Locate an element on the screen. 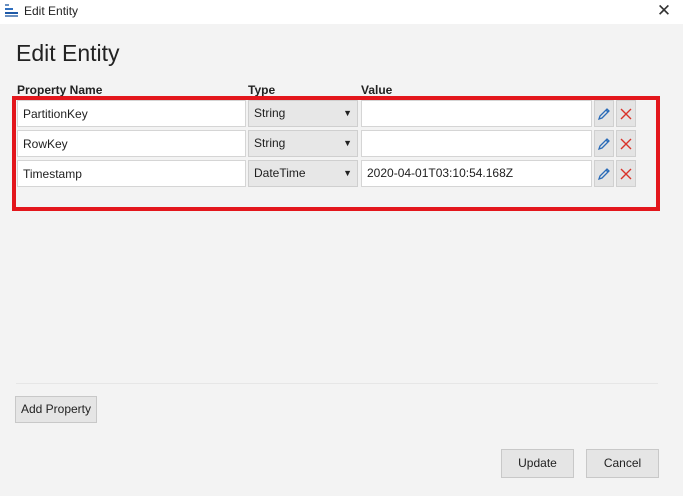 The width and height of the screenshot is (683, 496). value-field: 2020-04-01T03:10:54.168Z is located at coordinates (476, 173).